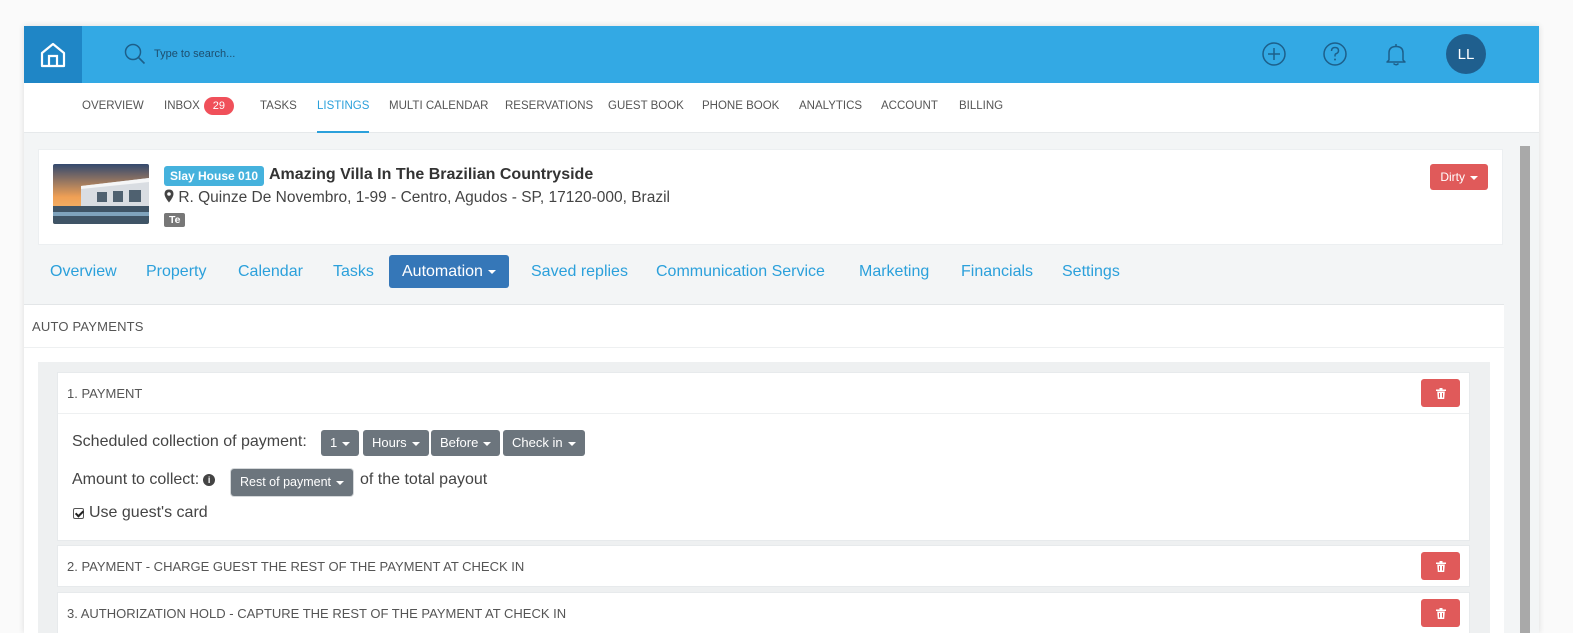 Image resolution: width=1573 pixels, height=633 pixels. What do you see at coordinates (278, 108) in the screenshot?
I see `nav-tasks: TASKS` at bounding box center [278, 108].